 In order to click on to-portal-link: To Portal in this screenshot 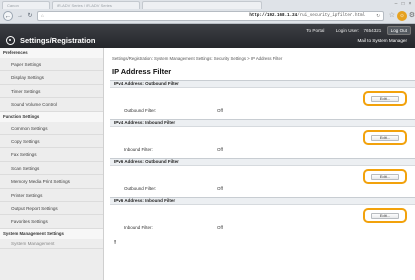, I will do `click(315, 30)`.